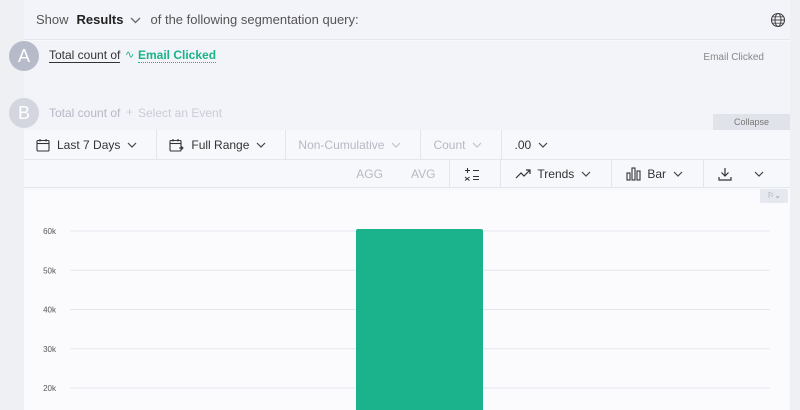 This screenshot has height=410, width=800. I want to click on avg-toggle: AVG, so click(423, 174).